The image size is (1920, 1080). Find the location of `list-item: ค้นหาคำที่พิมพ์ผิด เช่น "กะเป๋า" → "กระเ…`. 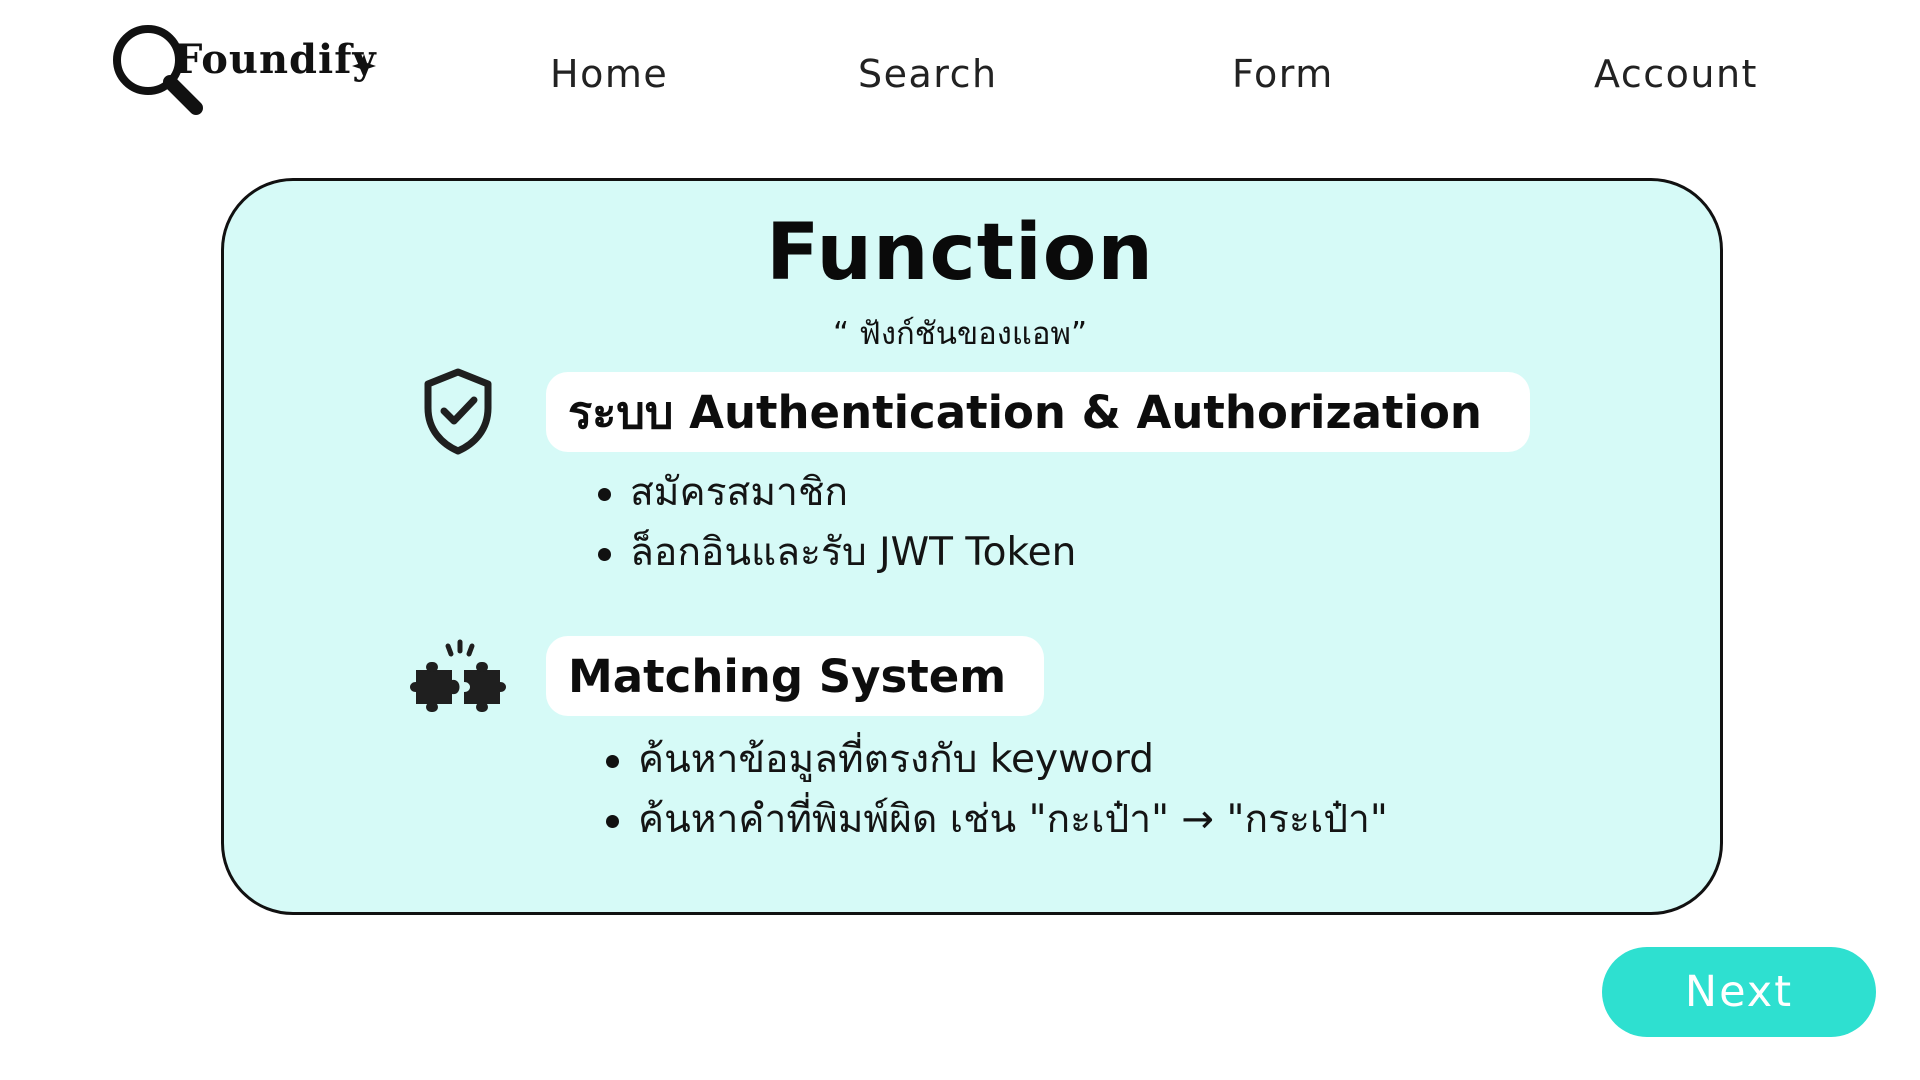

list-item: ค้นหาคำที่พิมพ์ผิด เช่น "กะเป๋า" → "กระเ… is located at coordinates (995, 820).